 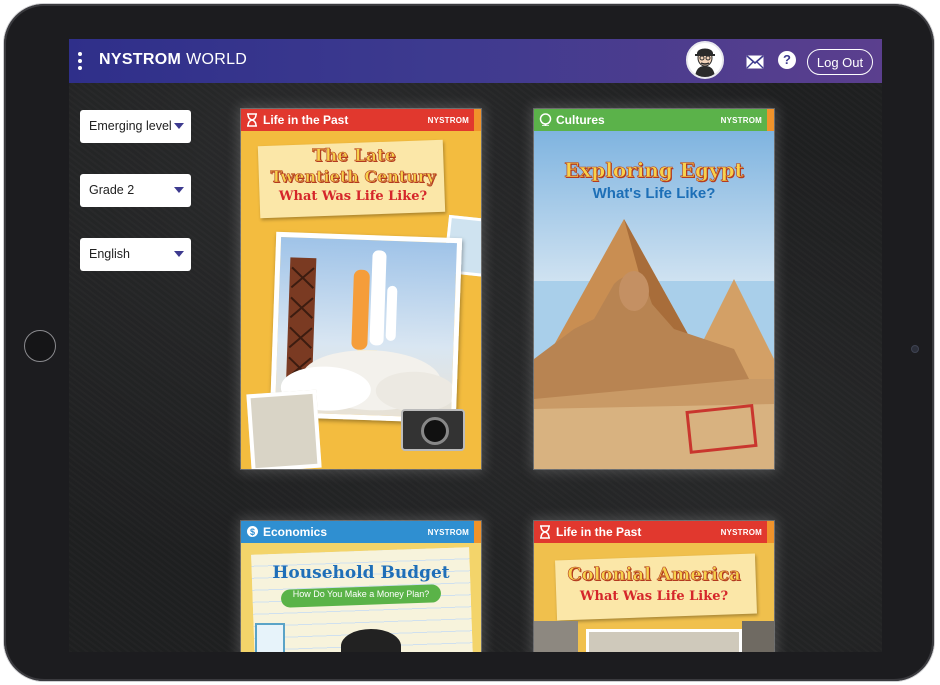 What do you see at coordinates (361, 573) in the screenshot?
I see `book-title-line1: Household Budget` at bounding box center [361, 573].